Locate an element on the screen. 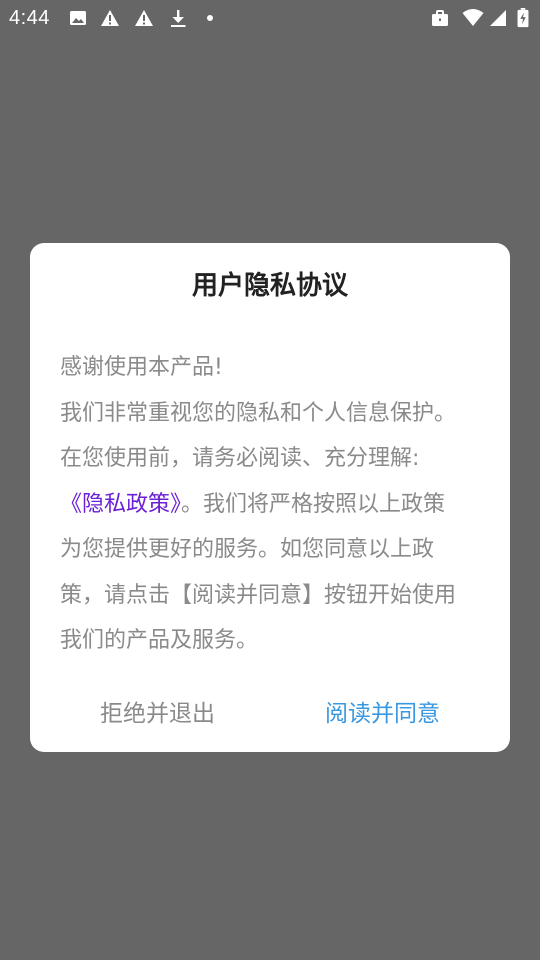 This screenshot has width=540, height=960. body-line-with-link: 《隐私政策》。我们将严格按照以上政策 is located at coordinates (275, 505).